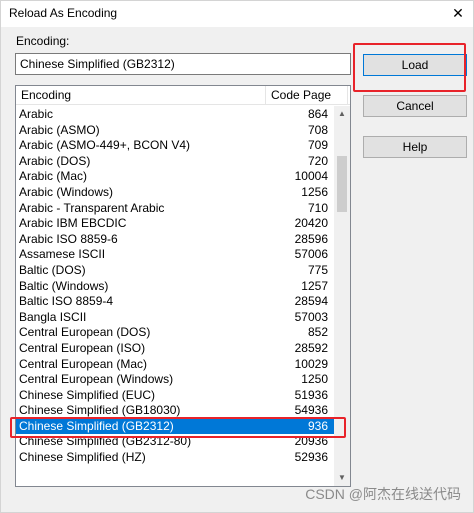 This screenshot has width=474, height=513. What do you see at coordinates (175, 396) in the screenshot?
I see `list-row: Chinese Simplified (EUC) 51936` at bounding box center [175, 396].